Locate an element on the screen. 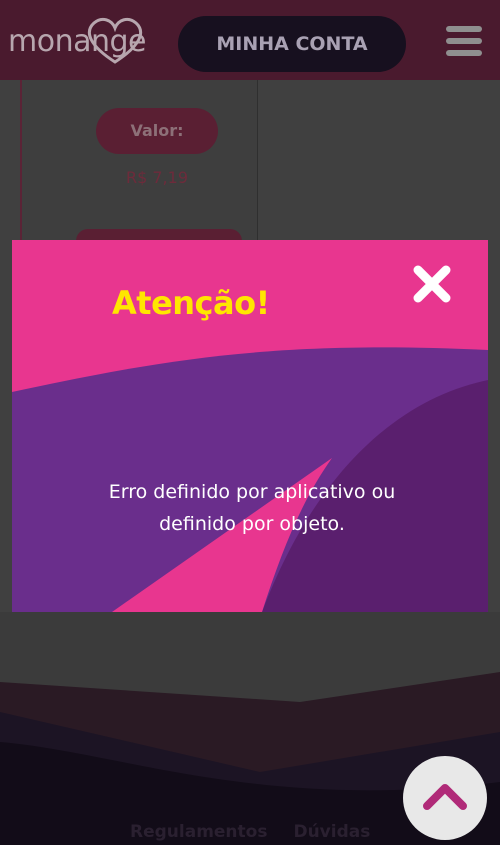  close-button is located at coordinates (432, 284).